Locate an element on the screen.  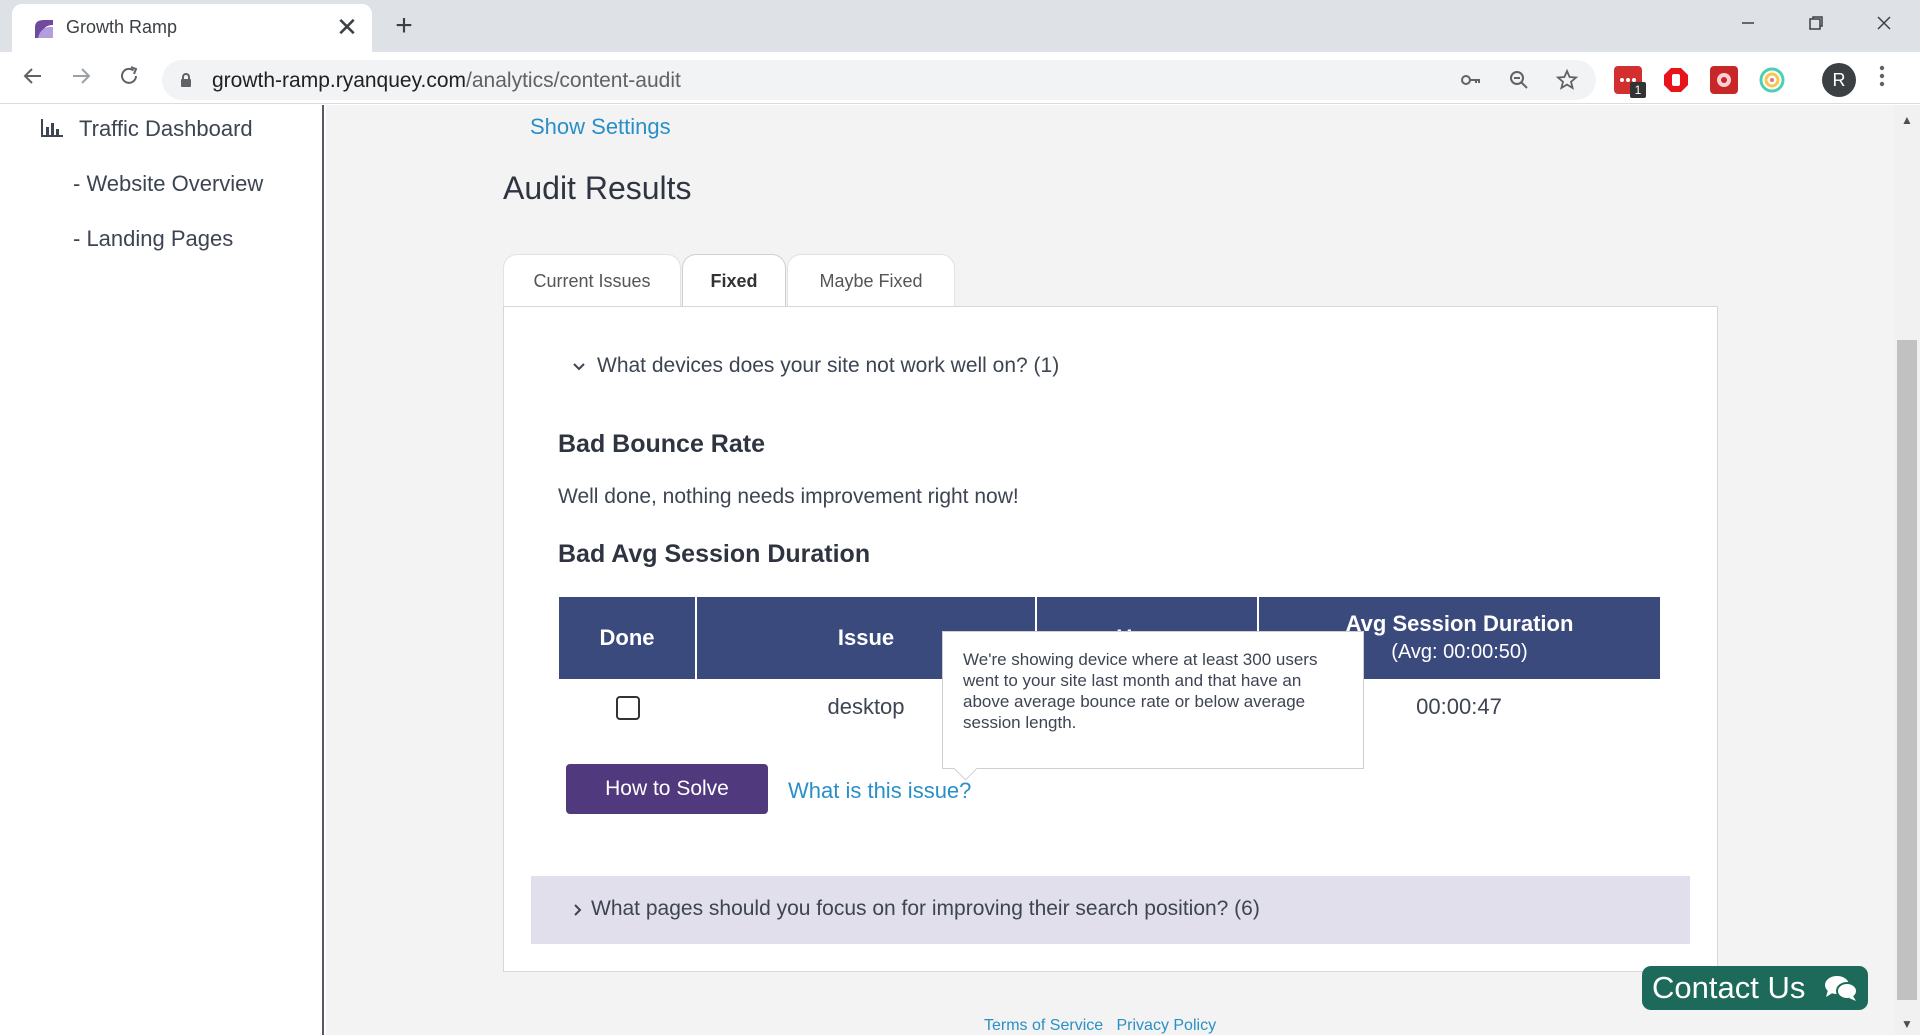
contact-us-button: Contact Us is located at coordinates (1755, 988).